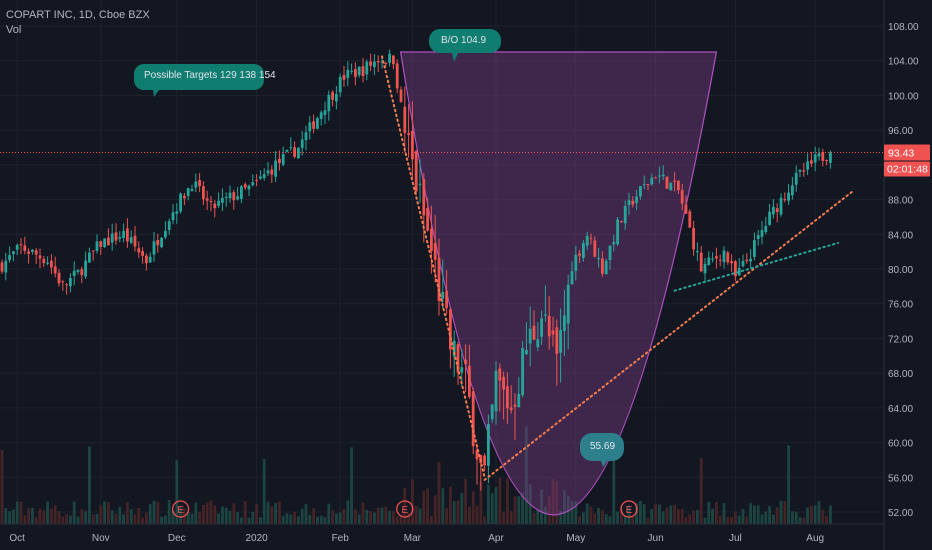 The height and width of the screenshot is (550, 932). I want to click on x-tick-label: Mar, so click(413, 538).